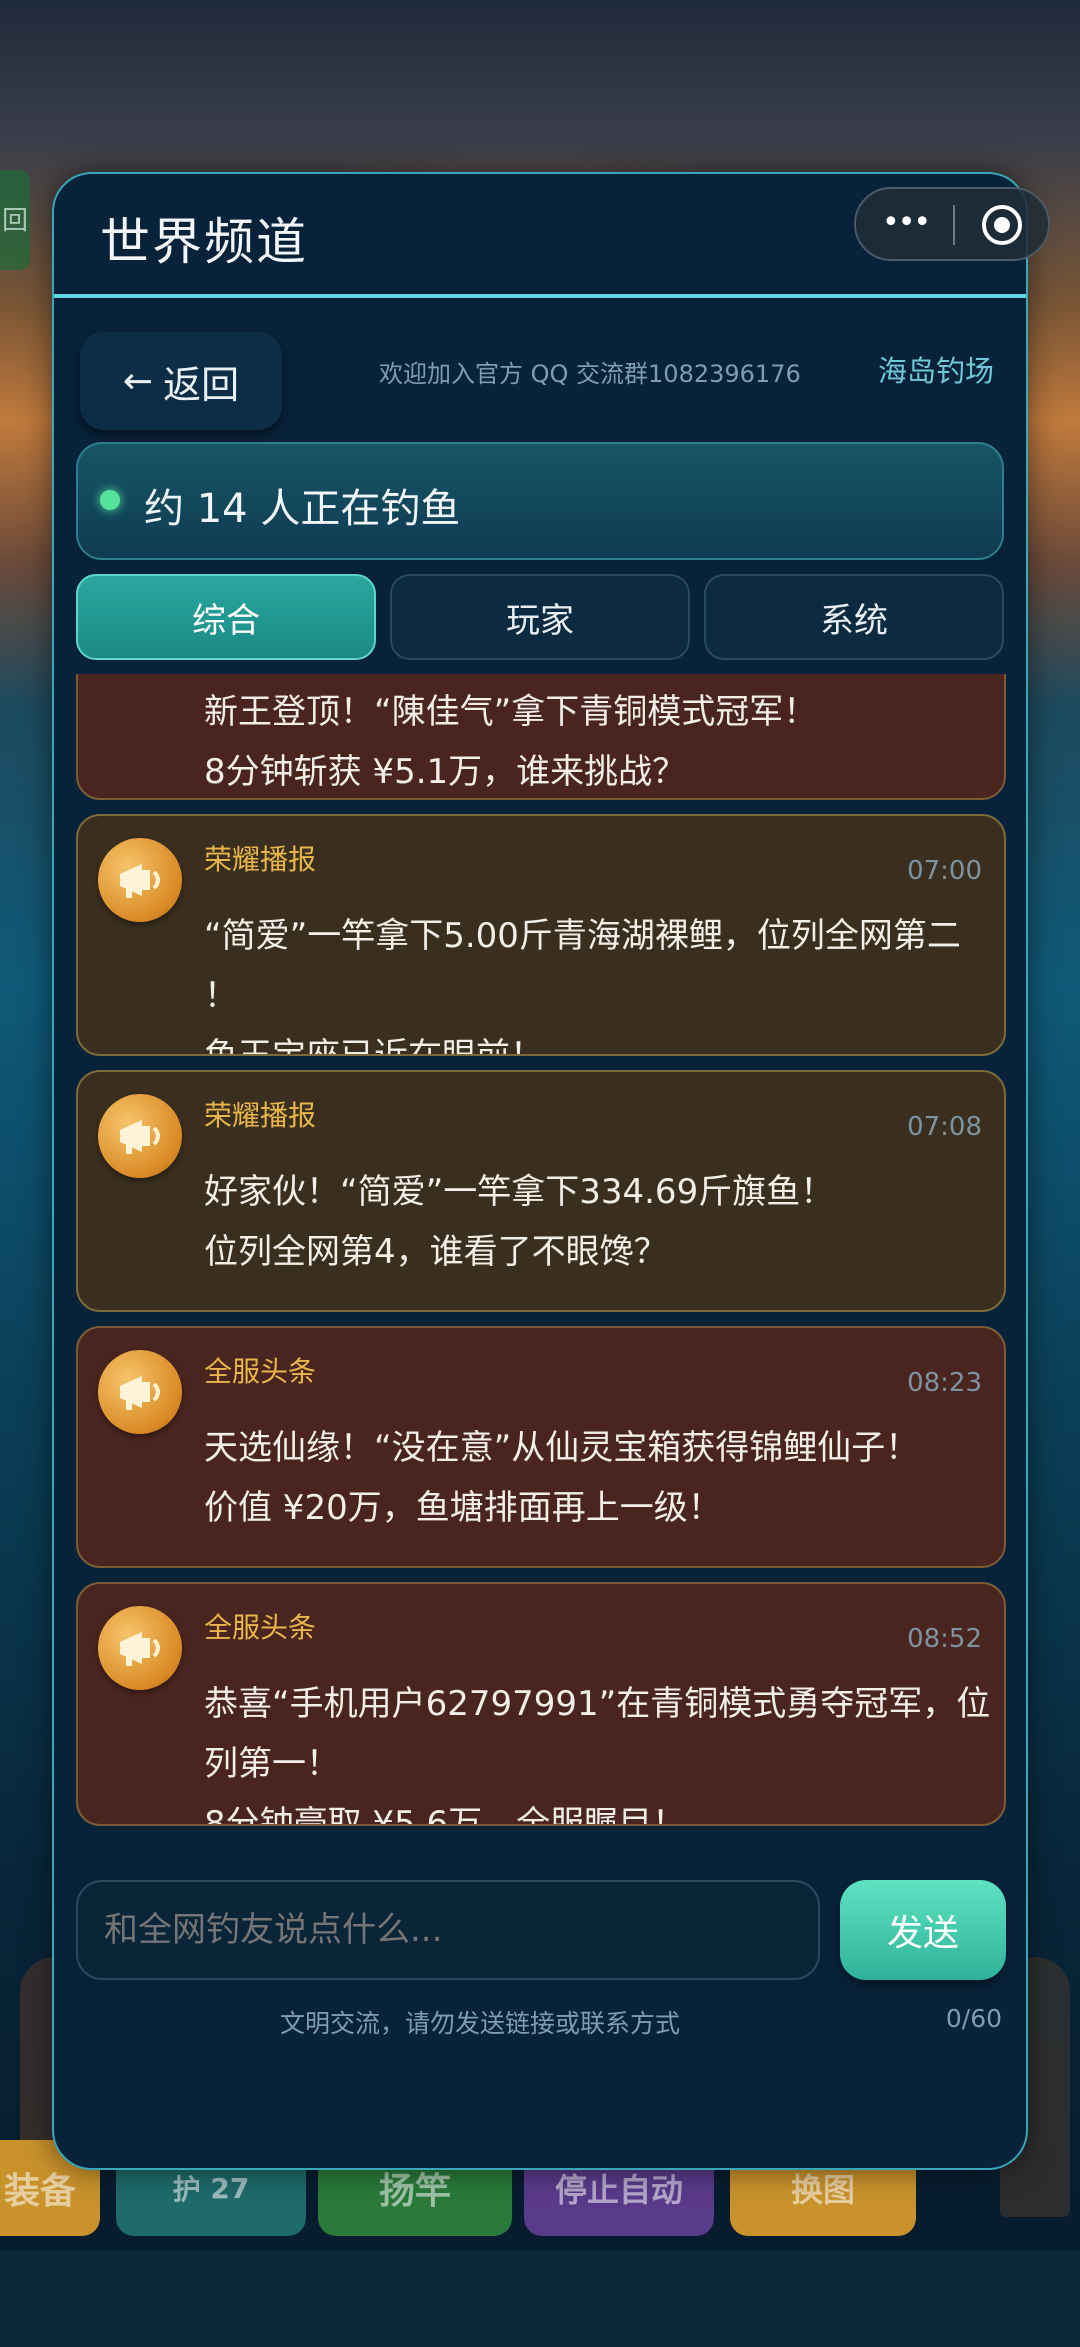  Describe the element at coordinates (221, 996) in the screenshot. I see `message-line: ！` at that location.